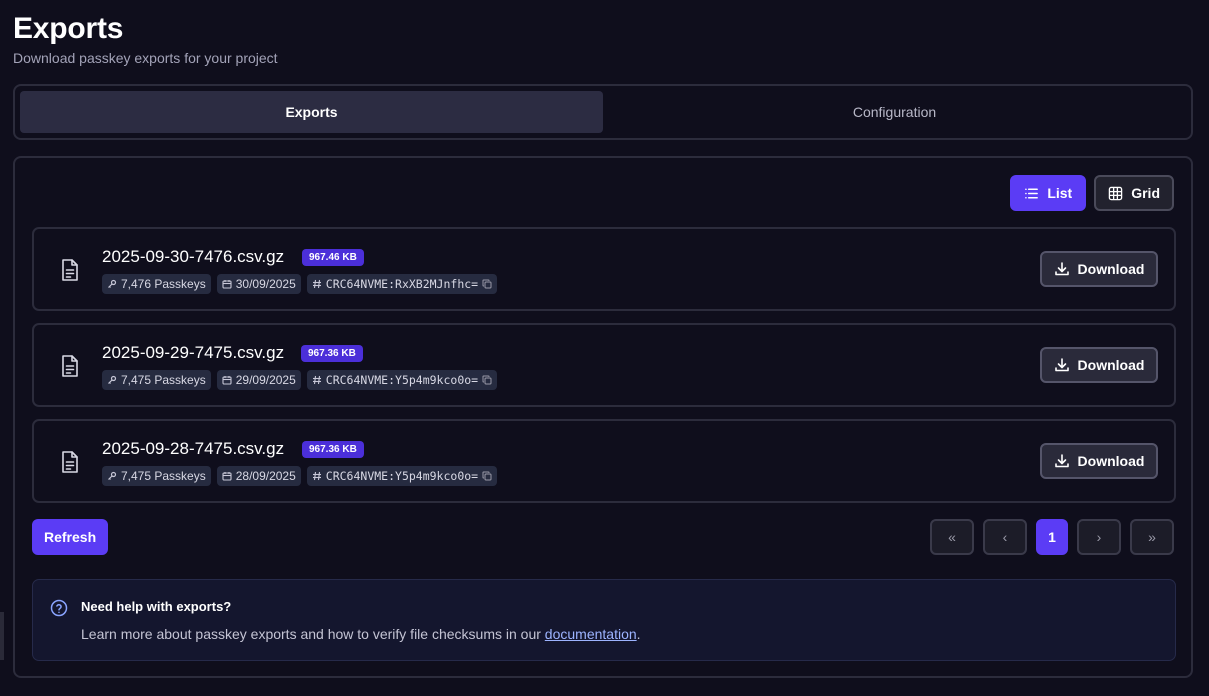 The width and height of the screenshot is (1209, 696). What do you see at coordinates (311, 112) in the screenshot?
I see `tab-exports: Exports` at bounding box center [311, 112].